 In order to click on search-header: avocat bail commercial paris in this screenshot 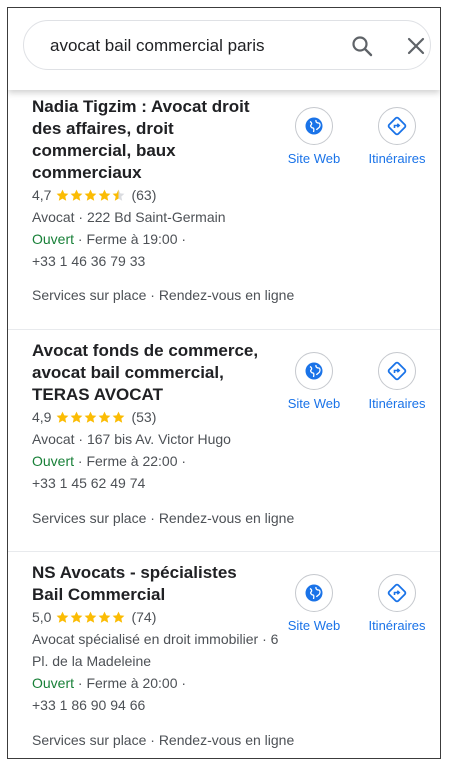, I will do `click(224, 49)`.